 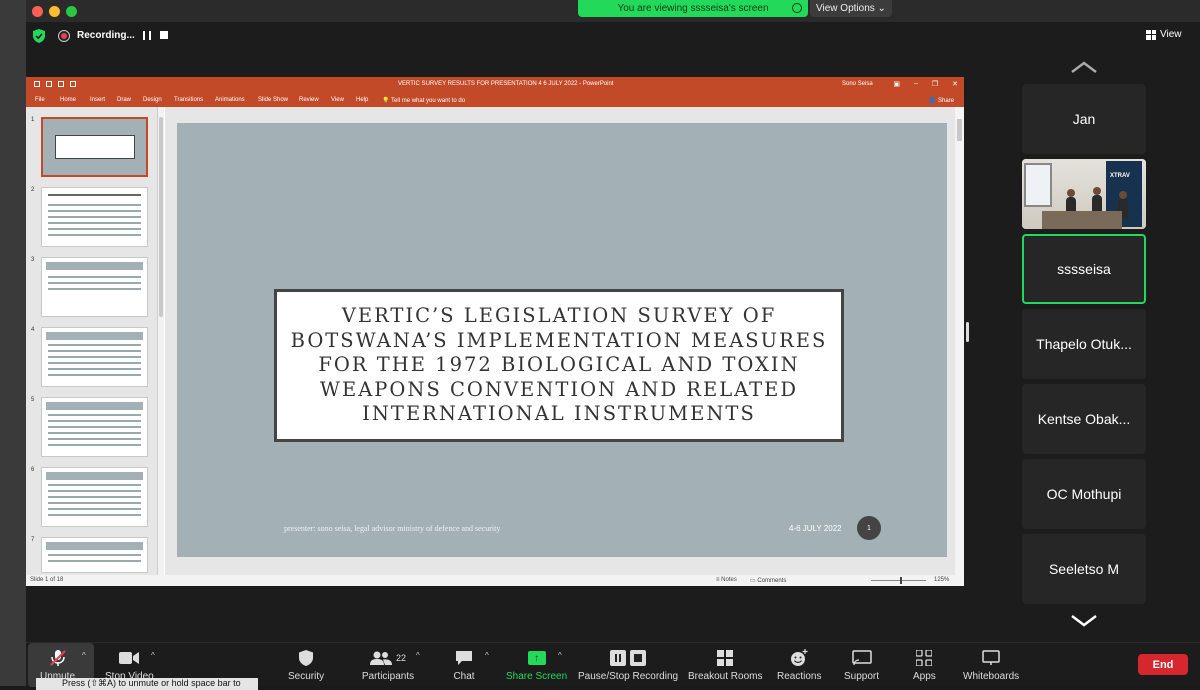 I want to click on ribbon-tab-home: Home, so click(x=68, y=100).